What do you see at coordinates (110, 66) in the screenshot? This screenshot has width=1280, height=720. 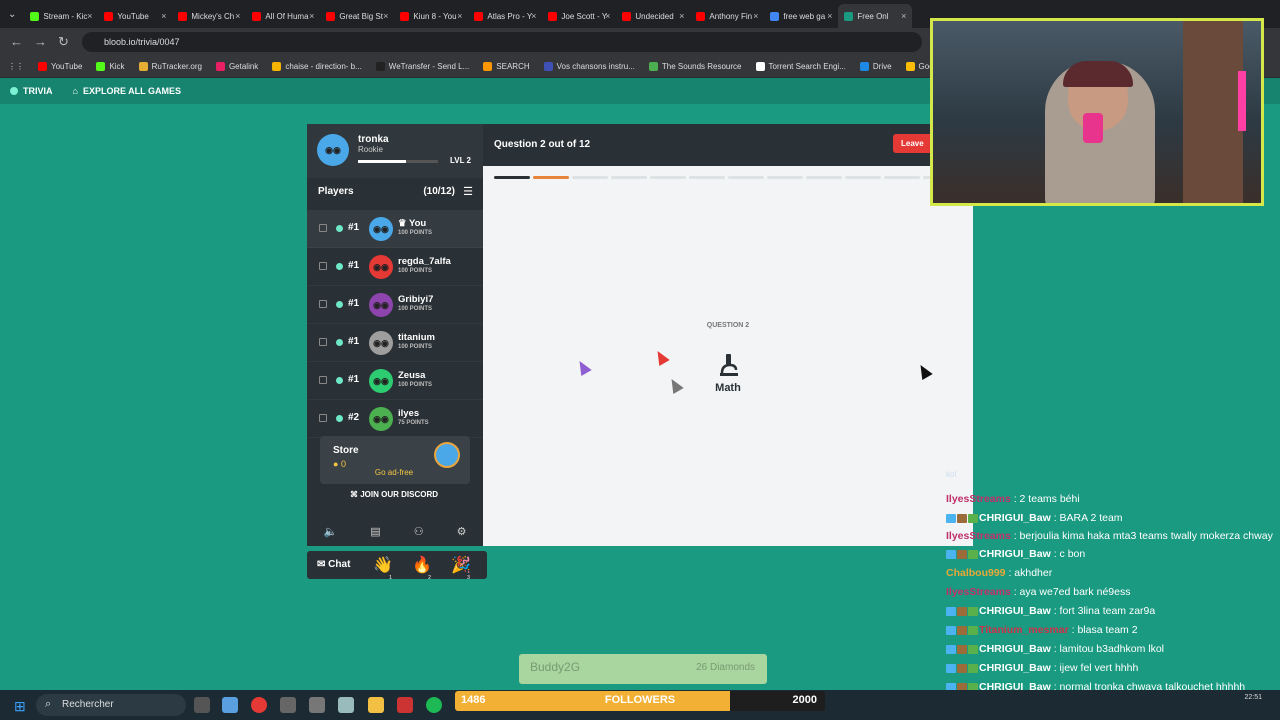 I see `bookmark-item: Kick` at bounding box center [110, 66].